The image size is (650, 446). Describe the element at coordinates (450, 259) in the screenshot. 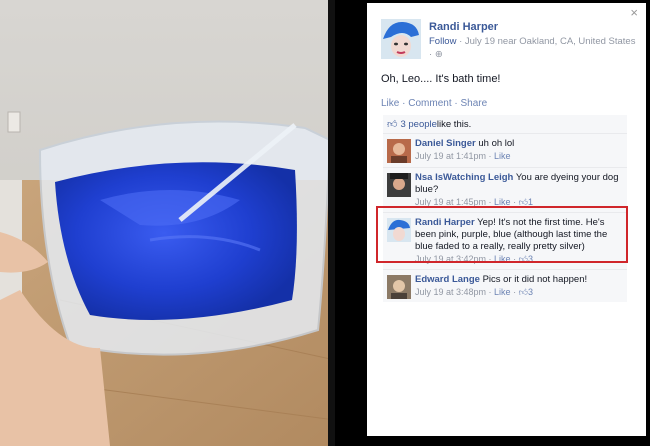

I see `comment-time: July 19 at 3:42pm` at that location.